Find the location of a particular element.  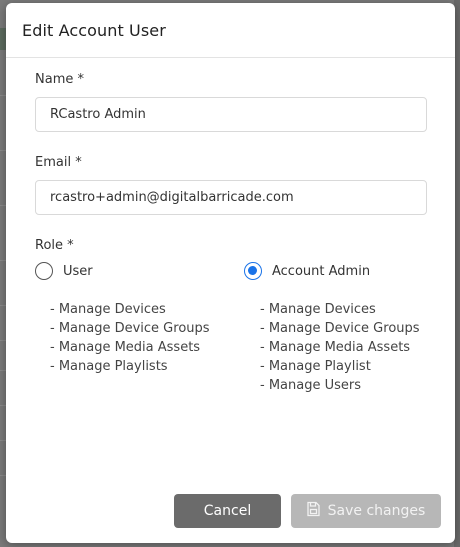

cancel-button-label: Cancel is located at coordinates (227, 511).